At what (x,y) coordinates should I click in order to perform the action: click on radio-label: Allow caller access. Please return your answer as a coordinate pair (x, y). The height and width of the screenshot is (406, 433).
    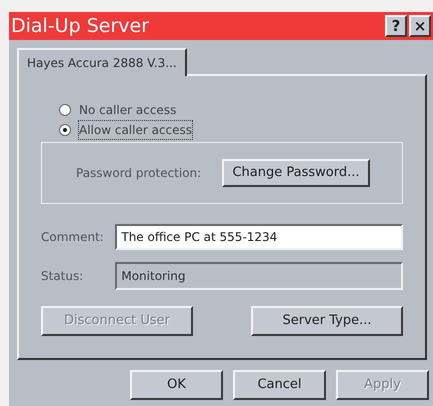
    Looking at the image, I should click on (135, 130).